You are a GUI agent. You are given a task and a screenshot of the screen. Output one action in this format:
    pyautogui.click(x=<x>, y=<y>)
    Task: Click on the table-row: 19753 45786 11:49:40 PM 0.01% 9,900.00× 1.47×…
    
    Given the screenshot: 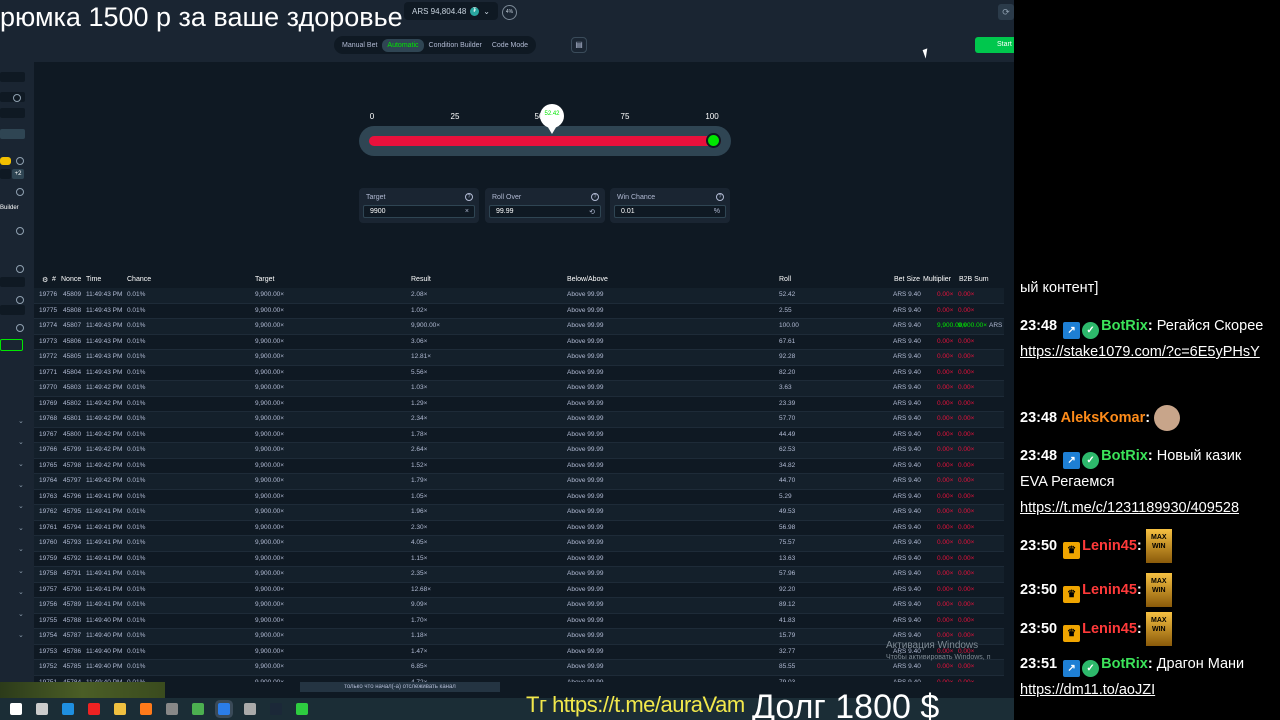 What is the action you would take?
    pyautogui.click(x=519, y=652)
    